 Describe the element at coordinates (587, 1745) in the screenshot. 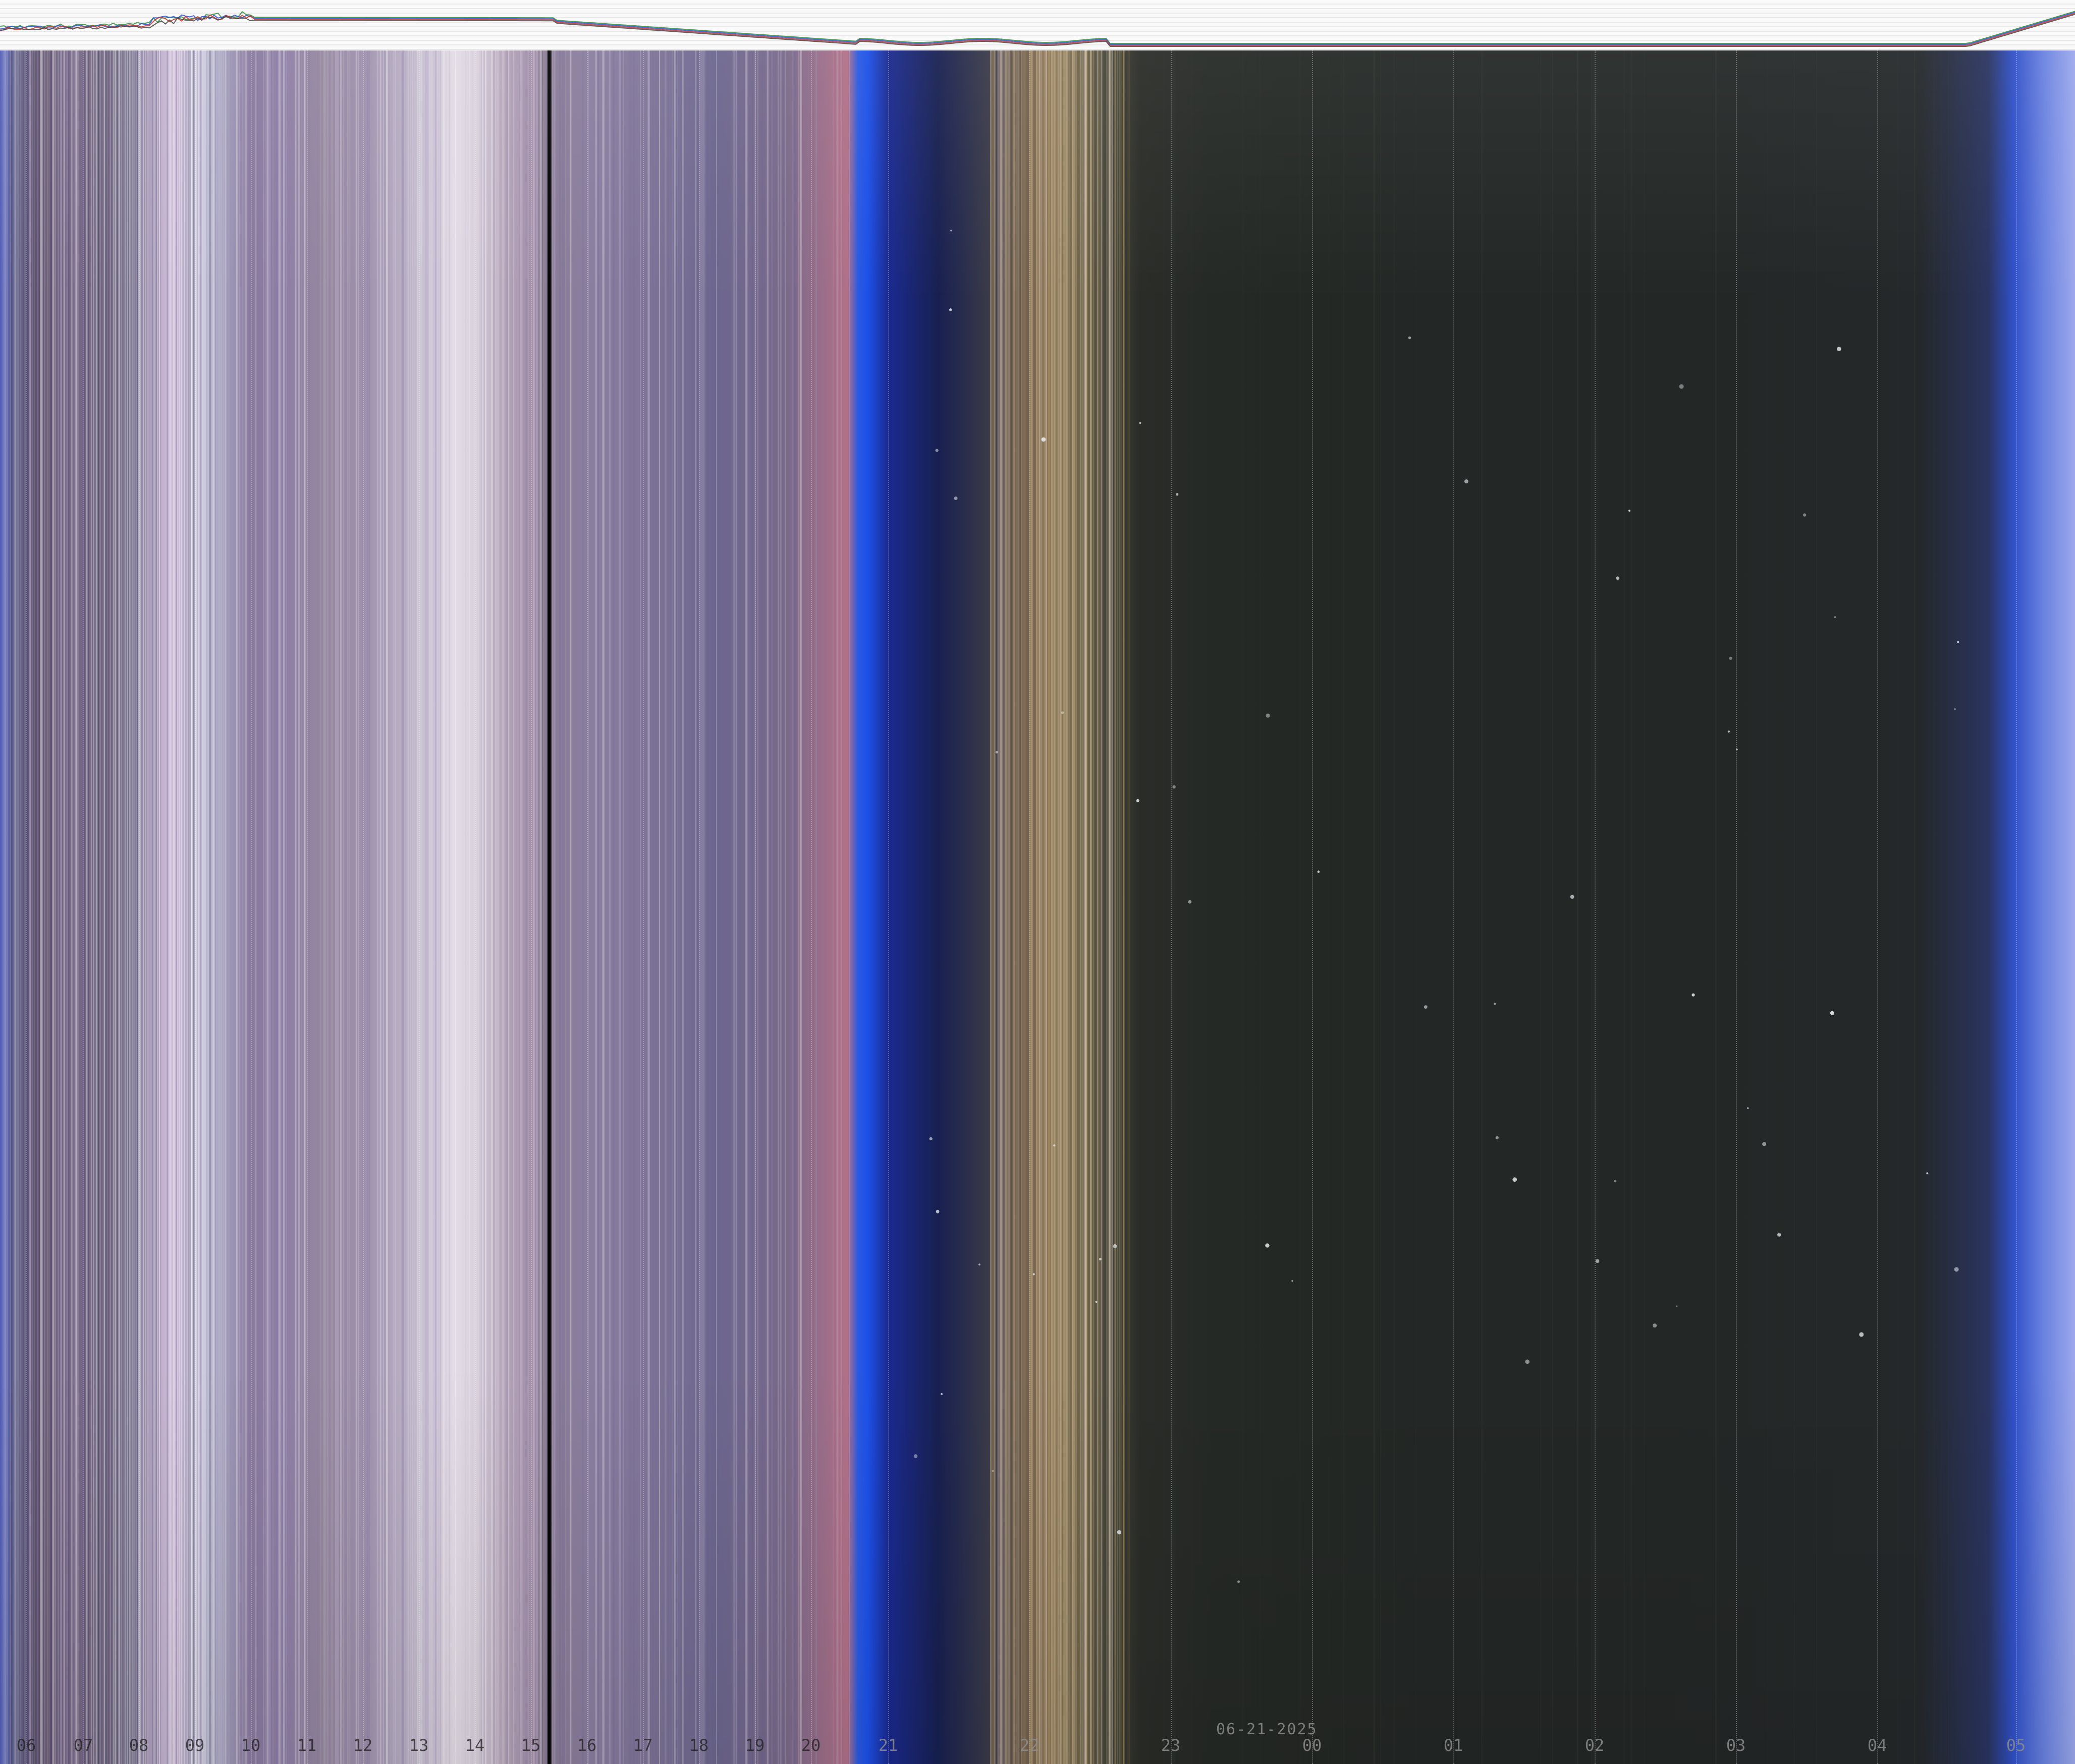

I see `hour-label: 16` at that location.